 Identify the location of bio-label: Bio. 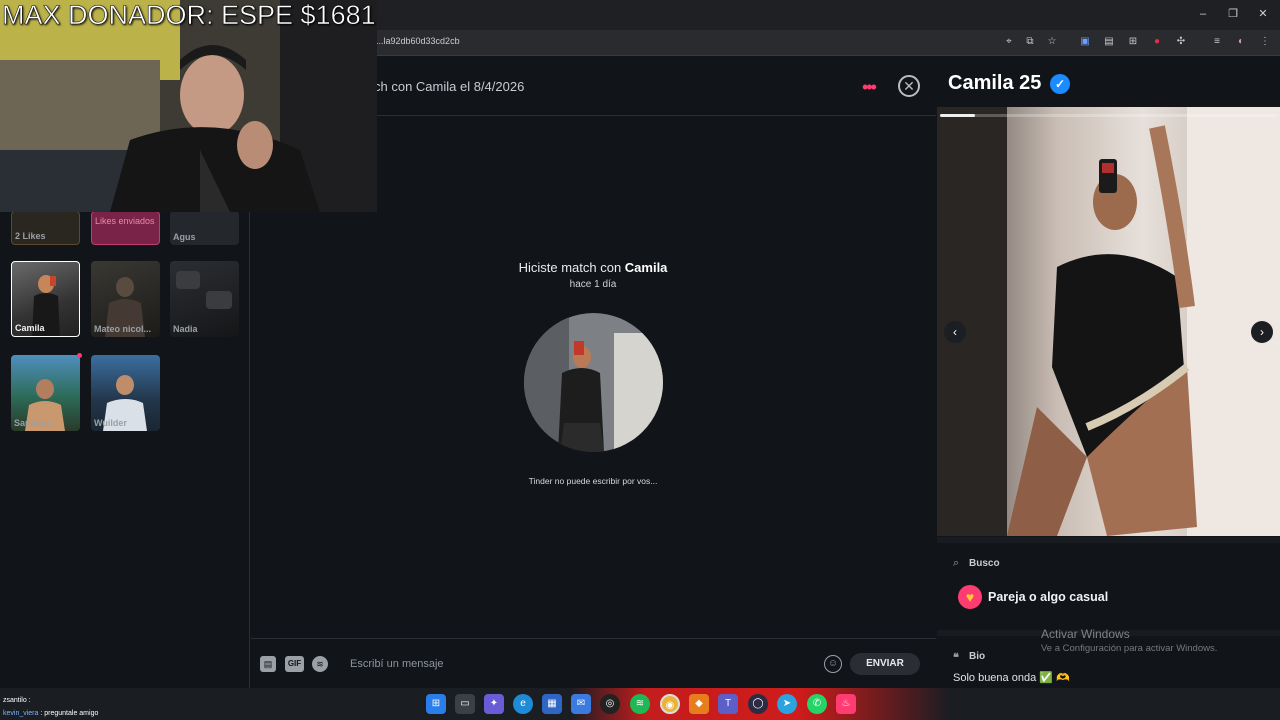
(977, 656).